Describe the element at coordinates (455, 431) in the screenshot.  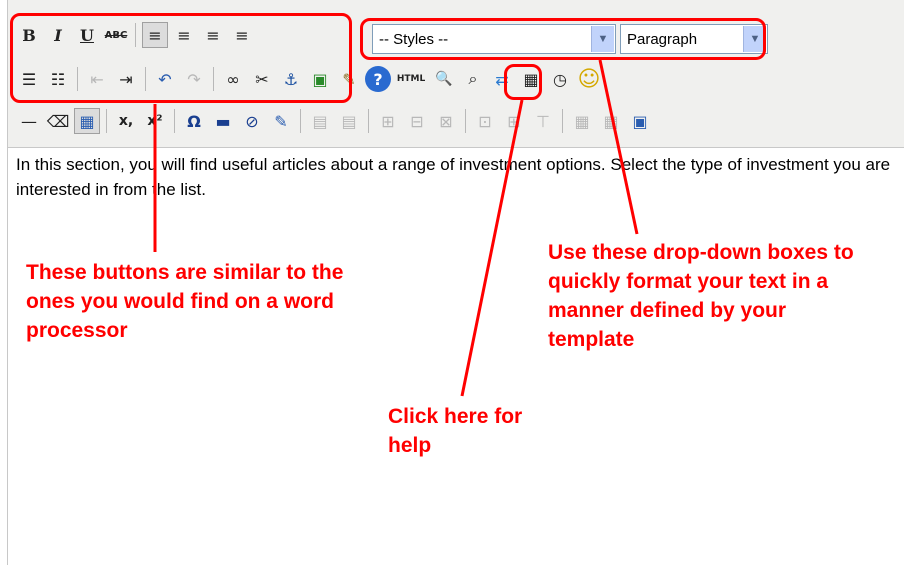
I see `help-annotation: Click here for help` at that location.